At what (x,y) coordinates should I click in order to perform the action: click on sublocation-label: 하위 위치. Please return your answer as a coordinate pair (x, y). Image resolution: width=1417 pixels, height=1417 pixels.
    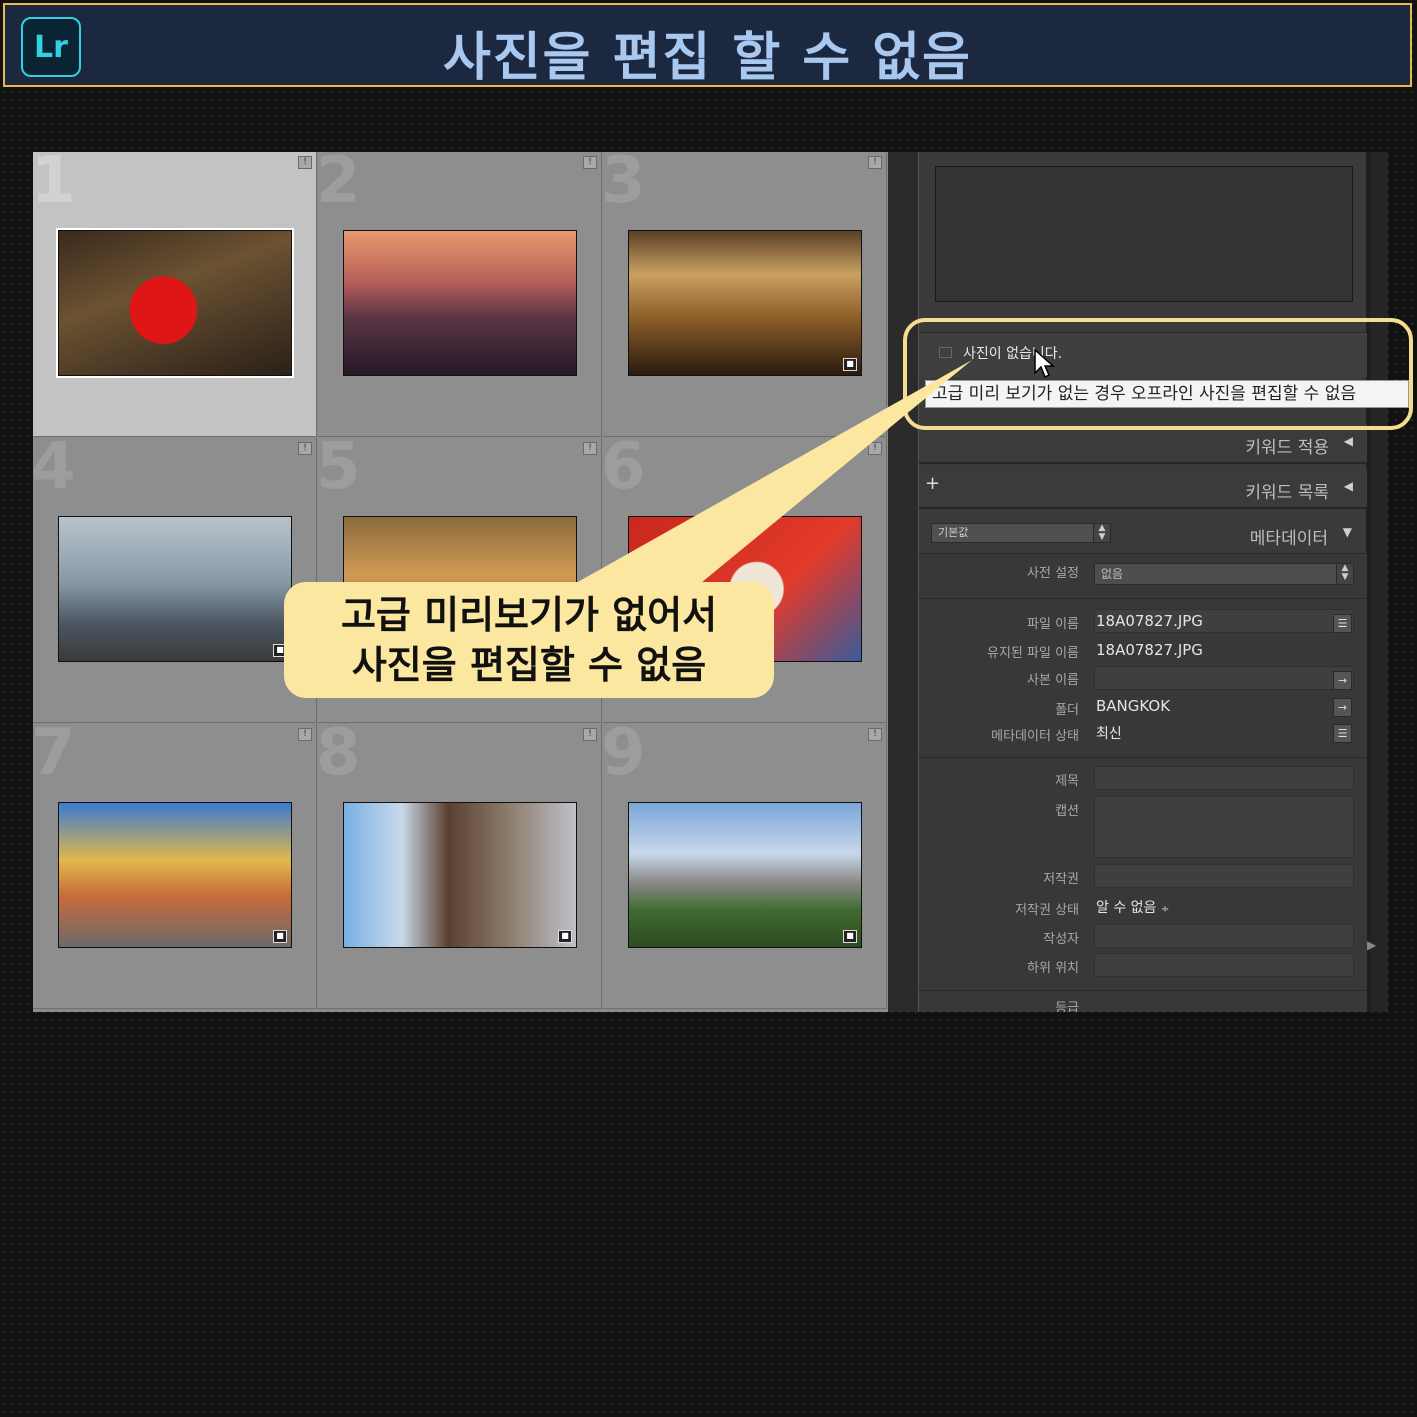
    Looking at the image, I should click on (1053, 968).